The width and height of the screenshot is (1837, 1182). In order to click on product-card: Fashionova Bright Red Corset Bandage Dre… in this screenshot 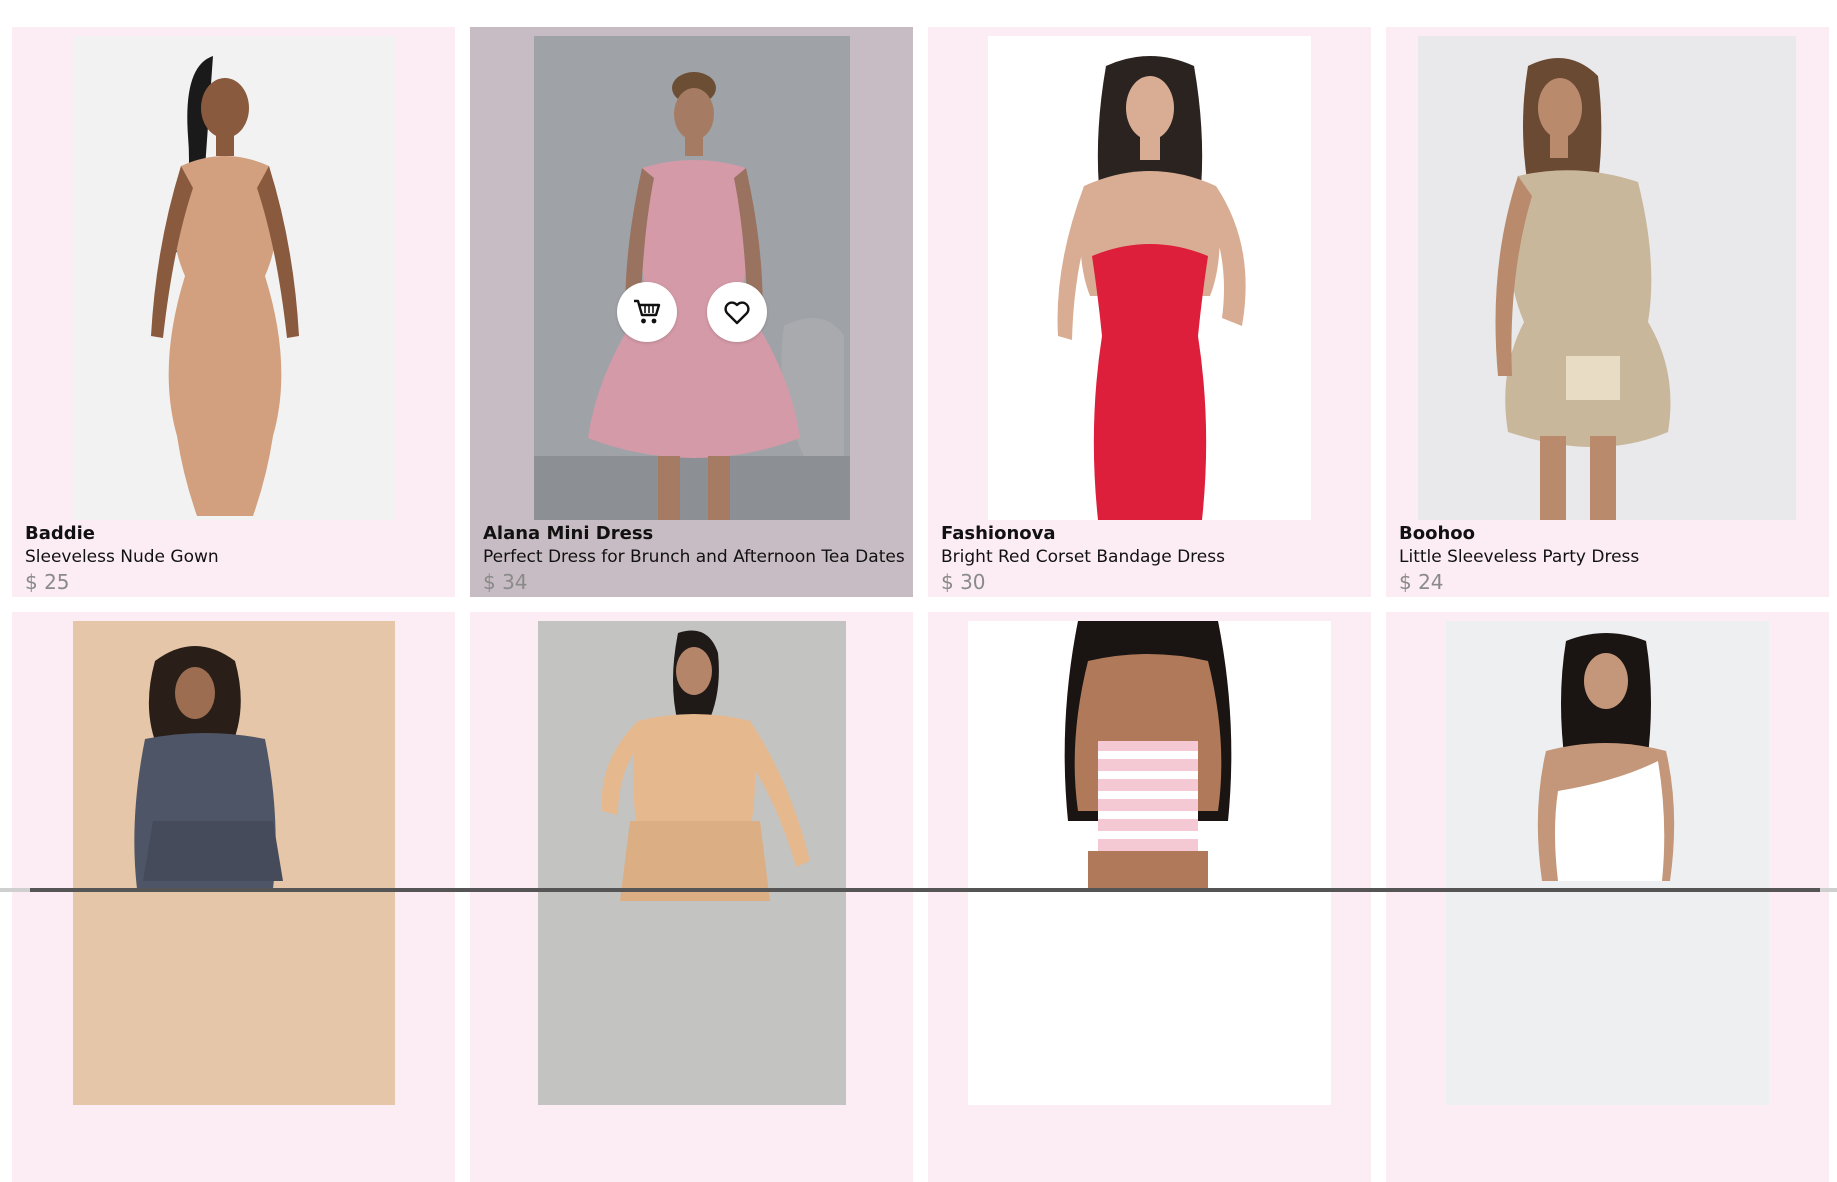, I will do `click(1149, 312)`.